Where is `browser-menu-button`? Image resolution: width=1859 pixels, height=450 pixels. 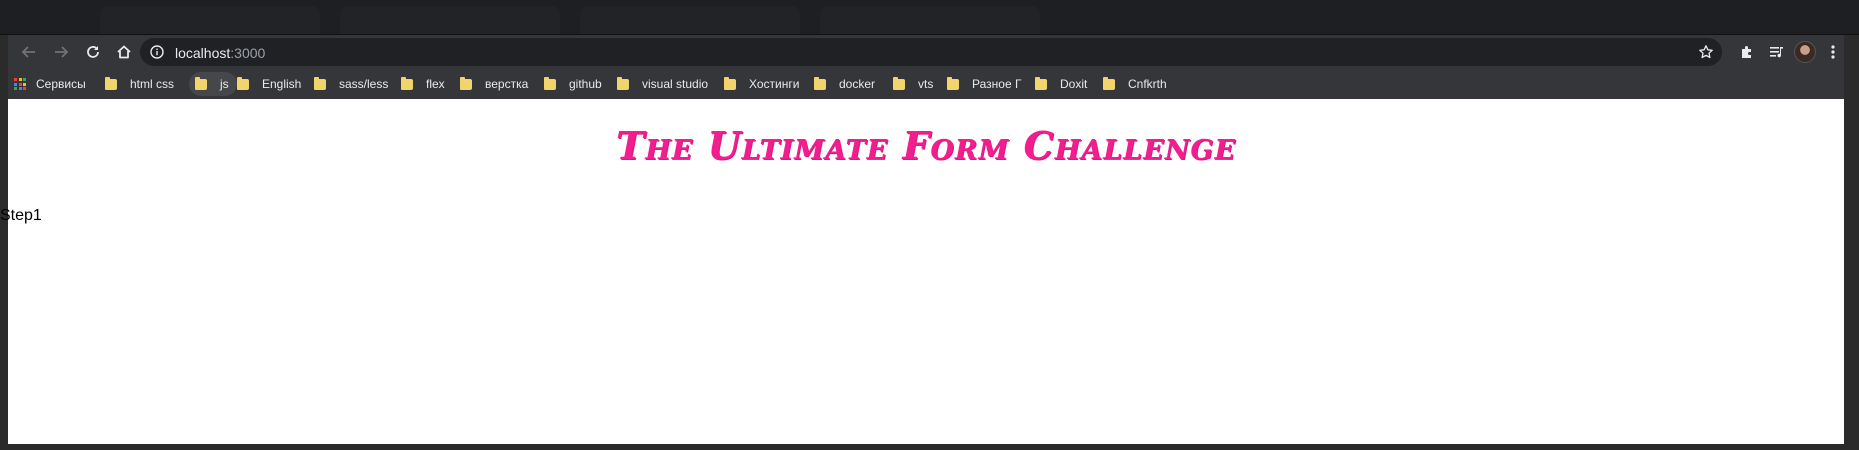
browser-menu-button is located at coordinates (1833, 52).